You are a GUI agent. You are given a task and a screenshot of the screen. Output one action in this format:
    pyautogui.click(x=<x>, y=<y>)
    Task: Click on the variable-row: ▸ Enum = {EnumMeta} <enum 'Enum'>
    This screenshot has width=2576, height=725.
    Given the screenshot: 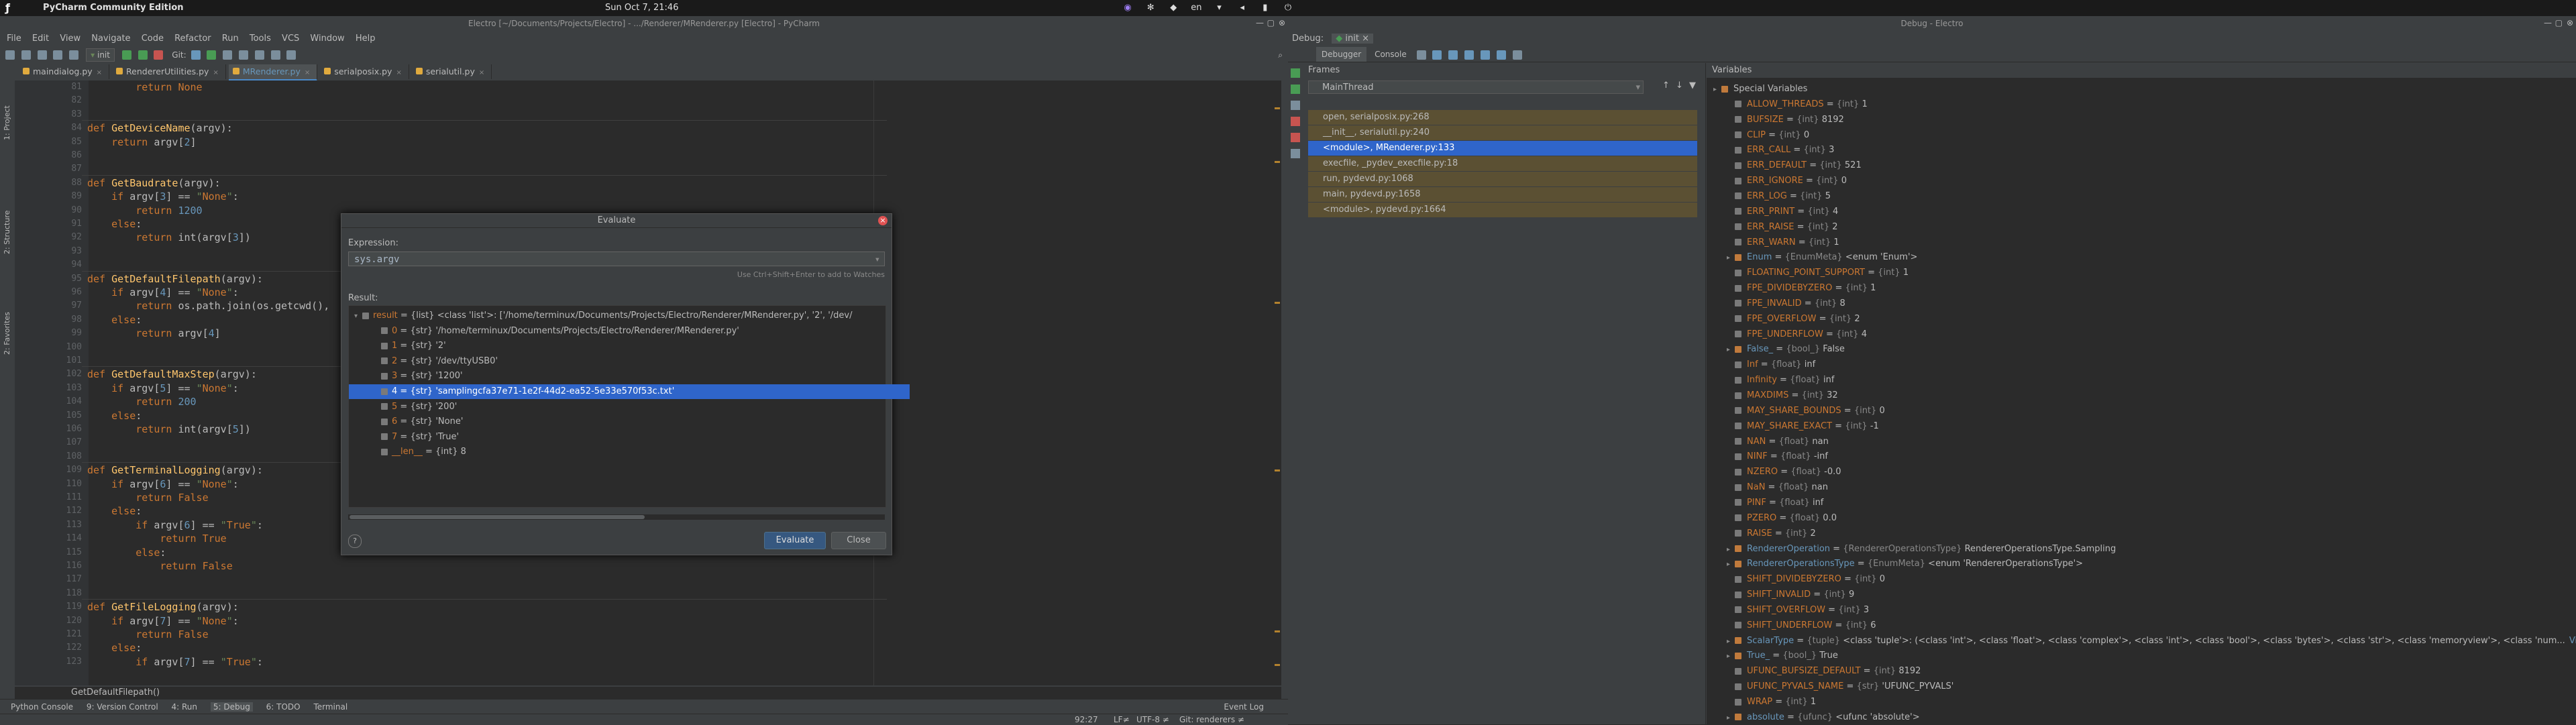 What is the action you would take?
    pyautogui.click(x=1822, y=258)
    